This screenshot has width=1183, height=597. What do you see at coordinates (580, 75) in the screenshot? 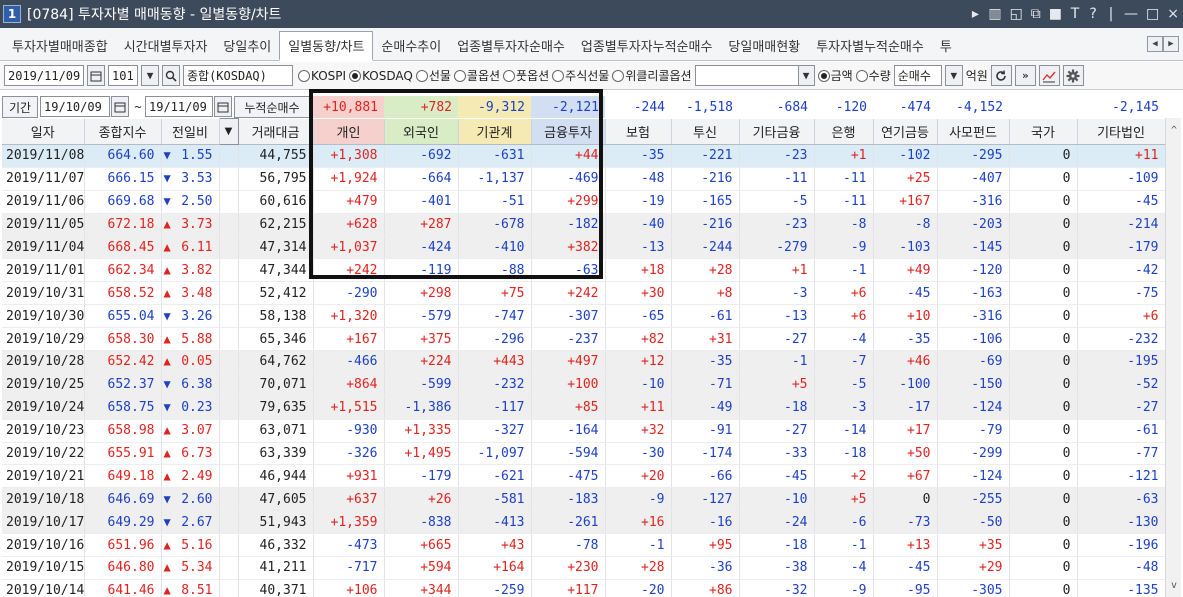
I see `market-radio-5: 주식선물` at bounding box center [580, 75].